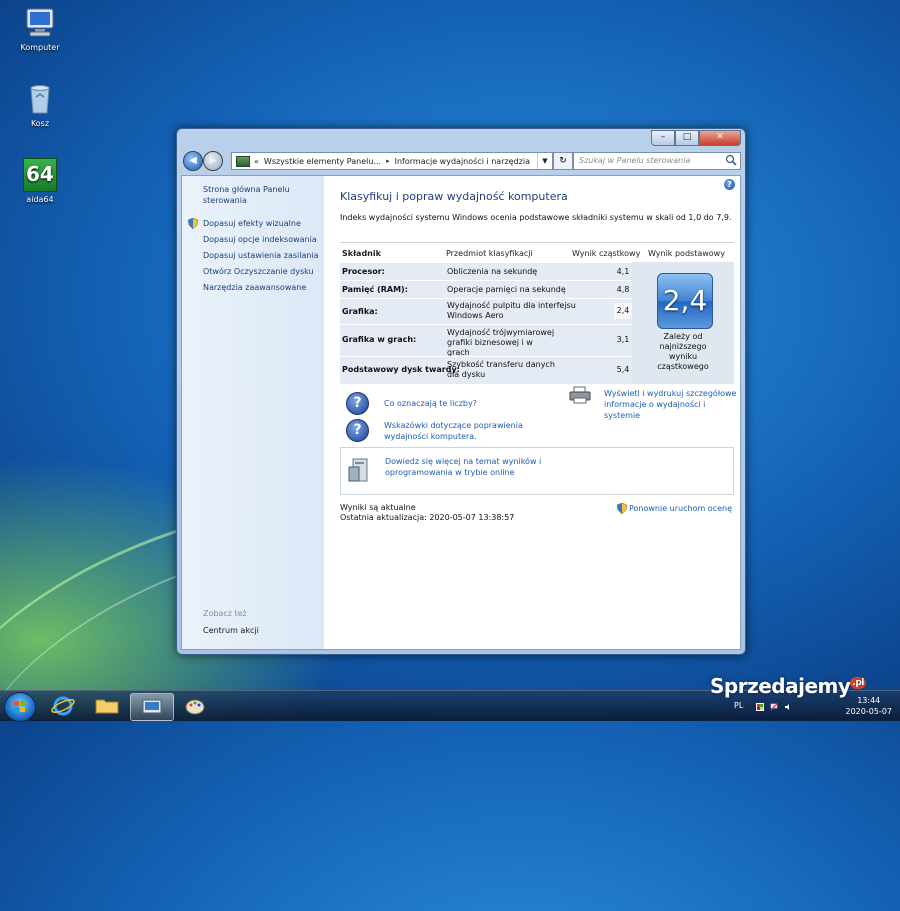  What do you see at coordinates (261, 255) in the screenshot?
I see `left-link-power: Dopasuj ustawienia zasilania` at bounding box center [261, 255].